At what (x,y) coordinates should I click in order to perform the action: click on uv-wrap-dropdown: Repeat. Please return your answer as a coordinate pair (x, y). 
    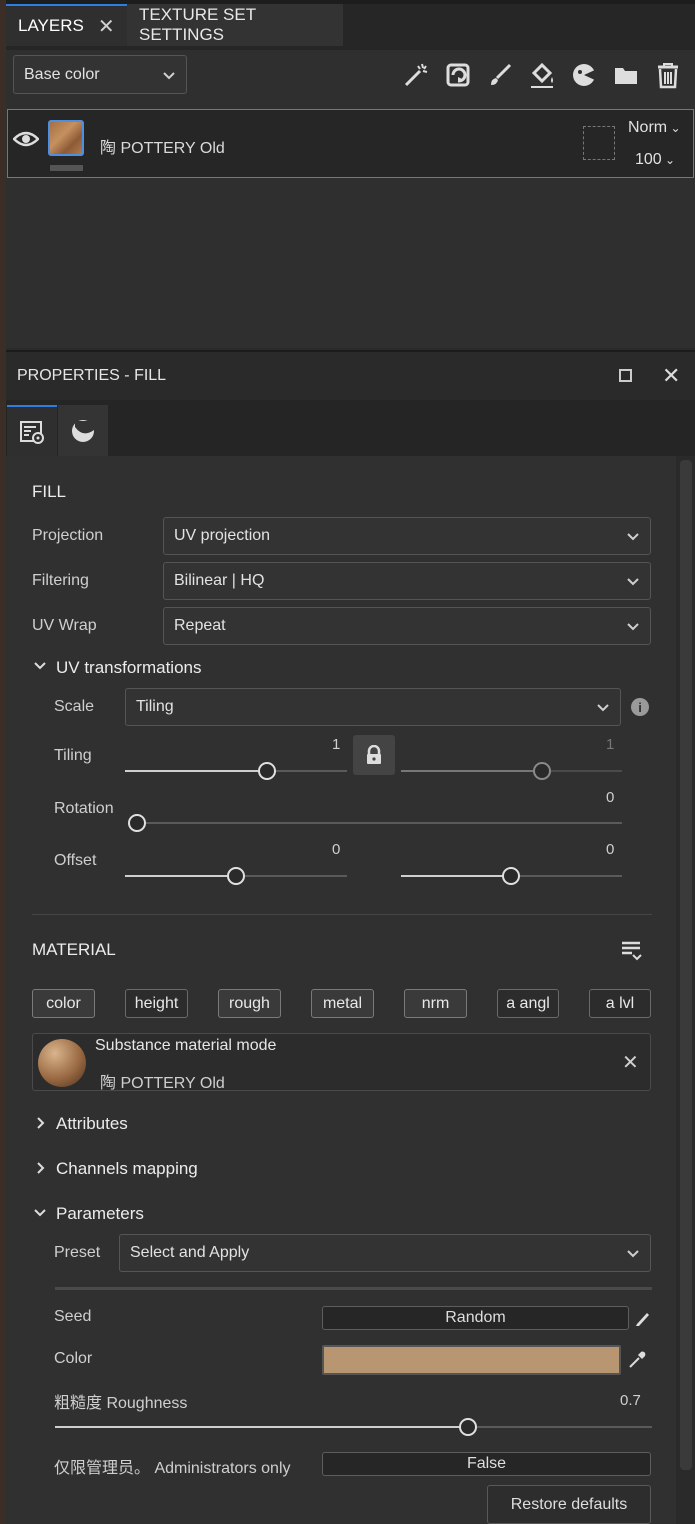
    Looking at the image, I should click on (407, 626).